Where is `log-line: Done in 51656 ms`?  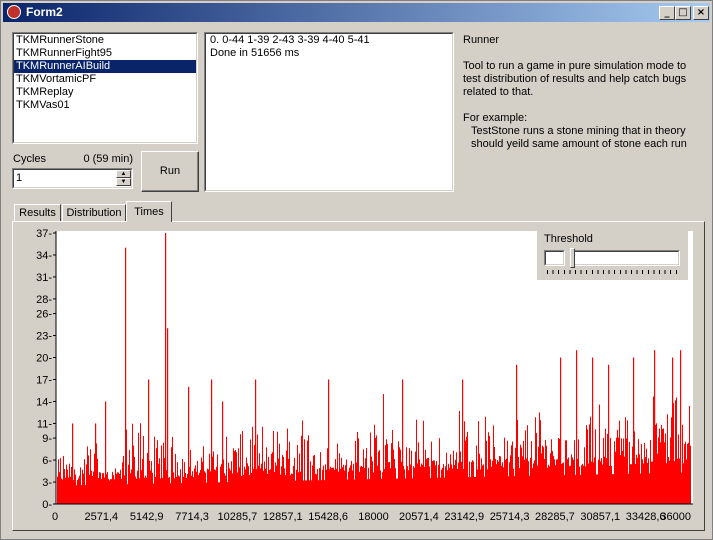
log-line: Done in 51656 ms is located at coordinates (255, 53).